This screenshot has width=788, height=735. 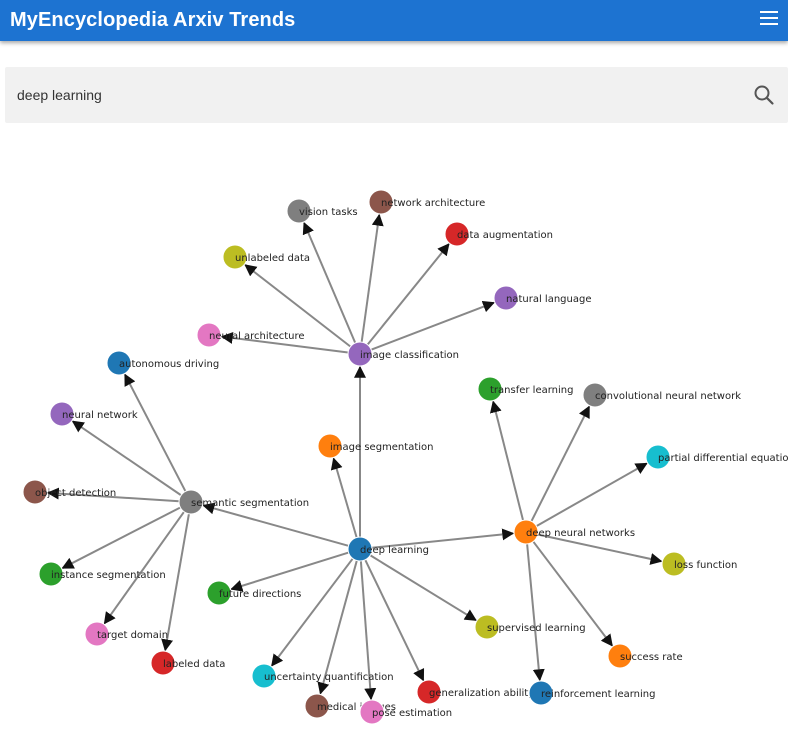 I want to click on graph-node-neural-architecture: neural architecture, so click(x=250, y=335).